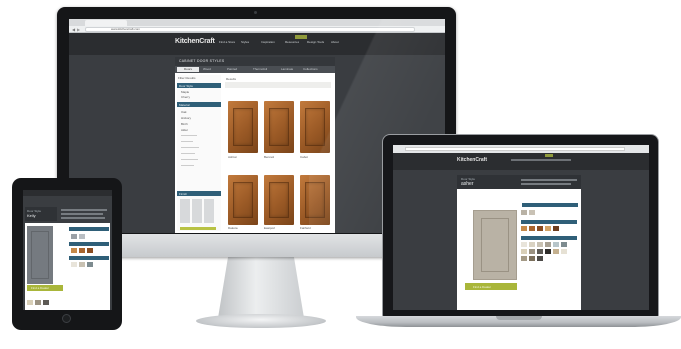 The width and height of the screenshot is (681, 349). Describe the element at coordinates (233, 228) in the screenshot. I see `door-name: Dakota` at that location.